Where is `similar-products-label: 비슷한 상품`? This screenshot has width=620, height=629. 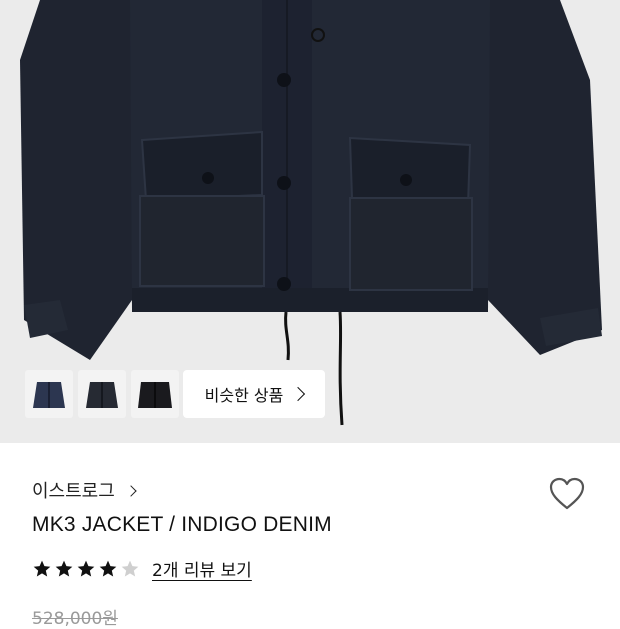 similar-products-label: 비슷한 상품 is located at coordinates (244, 395).